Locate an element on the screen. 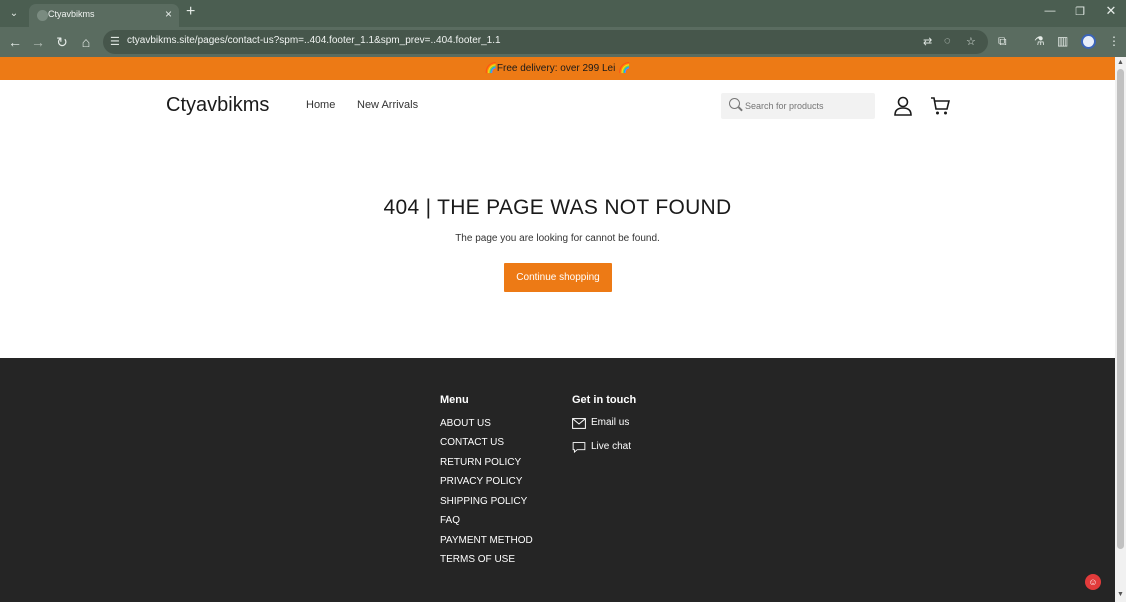  site-header: Ctyavbikms Home New Arrivals is located at coordinates (557, 106).